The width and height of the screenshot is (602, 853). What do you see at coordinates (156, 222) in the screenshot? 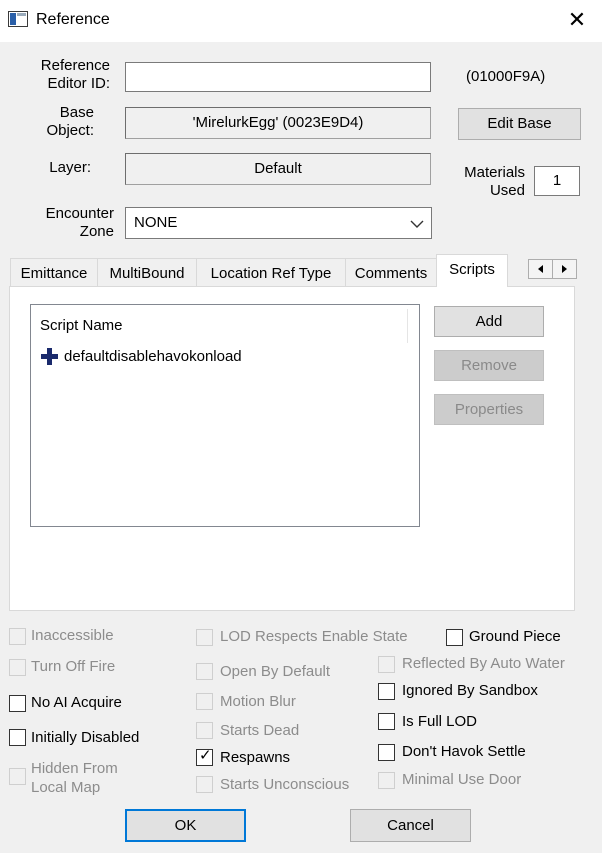
I see `encounter-zone-value: NONE` at bounding box center [156, 222].